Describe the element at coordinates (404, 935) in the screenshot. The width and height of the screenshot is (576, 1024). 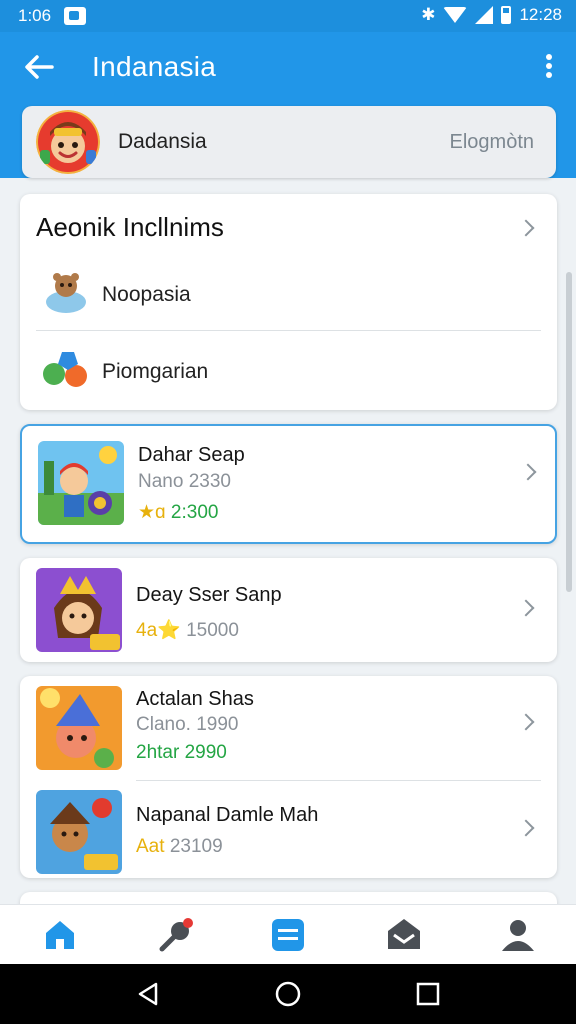
I see `inbox-icon` at that location.